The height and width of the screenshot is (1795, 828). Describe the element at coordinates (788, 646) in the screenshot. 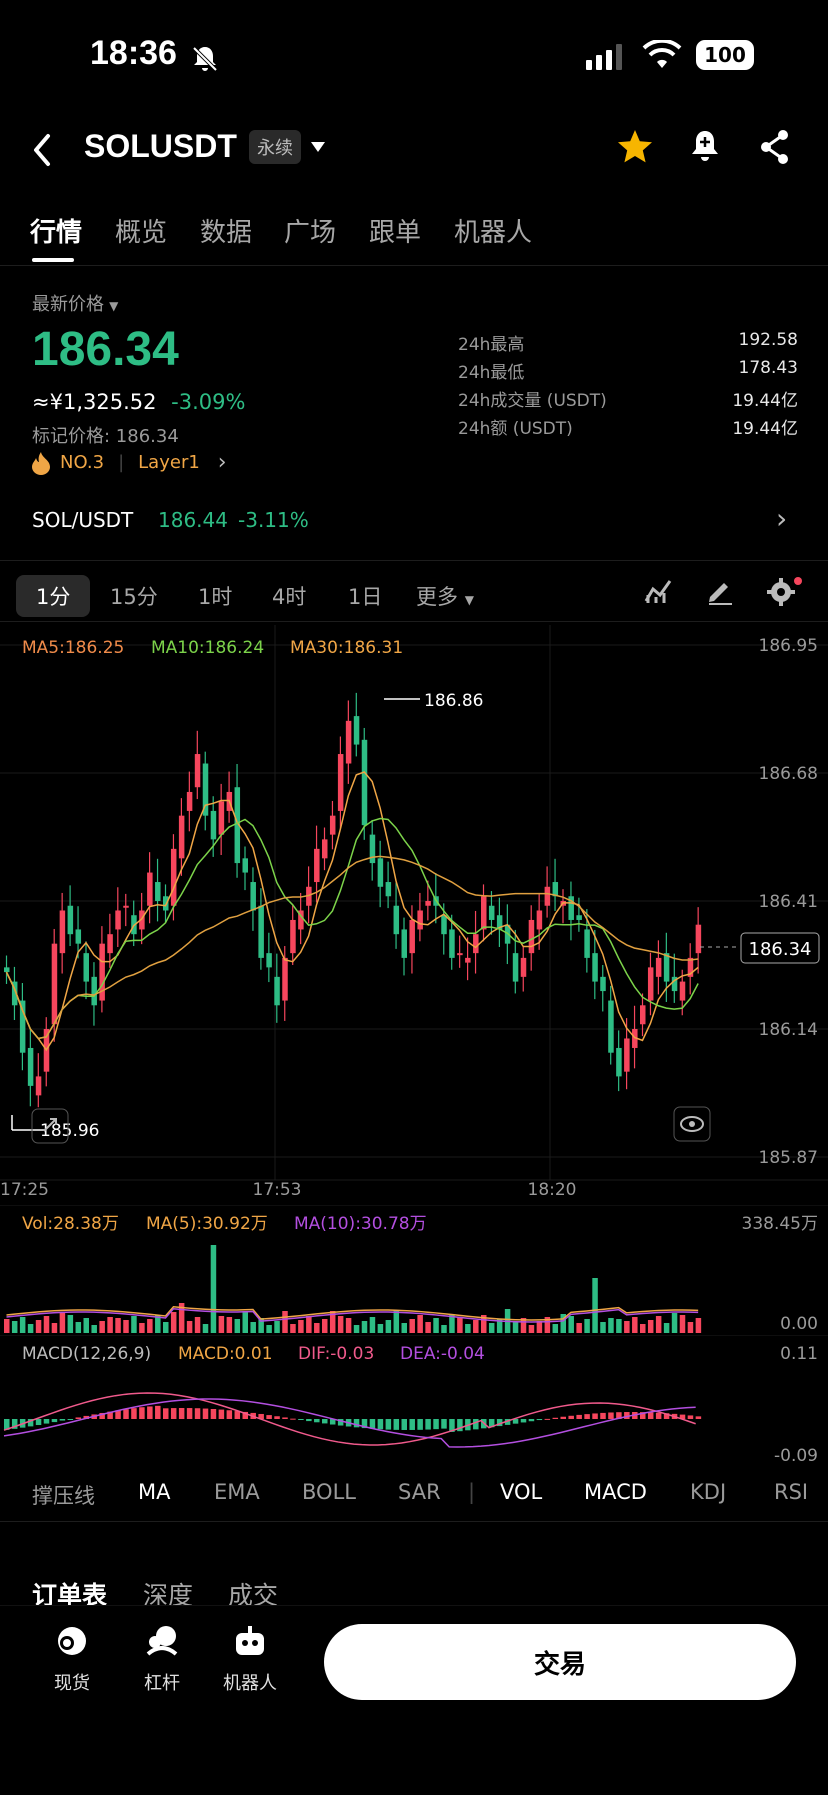

I see `price-tick: 186.95` at that location.